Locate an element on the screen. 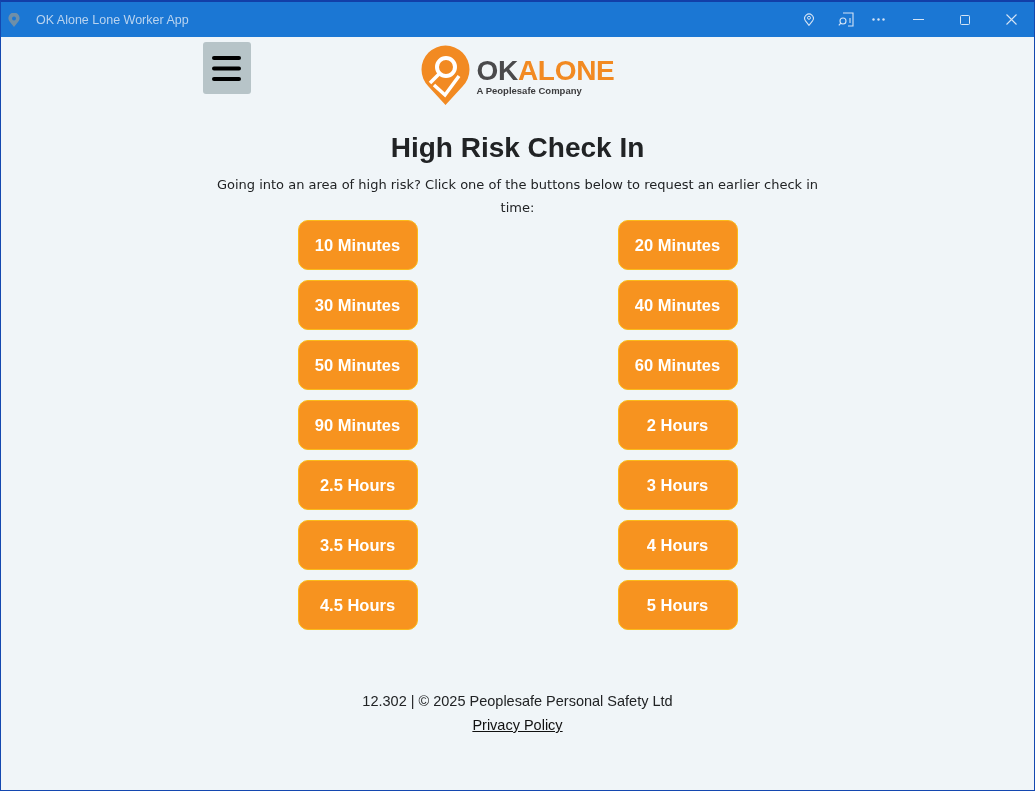  app-icon is located at coordinates (14, 19).